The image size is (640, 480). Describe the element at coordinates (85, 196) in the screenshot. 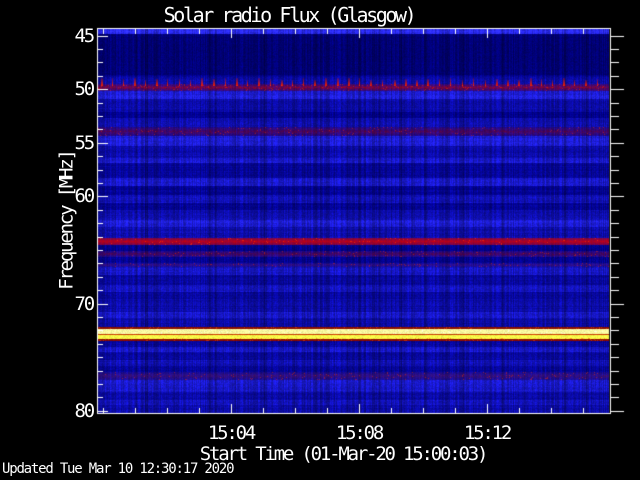

I see `y-tick-label: 60` at that location.